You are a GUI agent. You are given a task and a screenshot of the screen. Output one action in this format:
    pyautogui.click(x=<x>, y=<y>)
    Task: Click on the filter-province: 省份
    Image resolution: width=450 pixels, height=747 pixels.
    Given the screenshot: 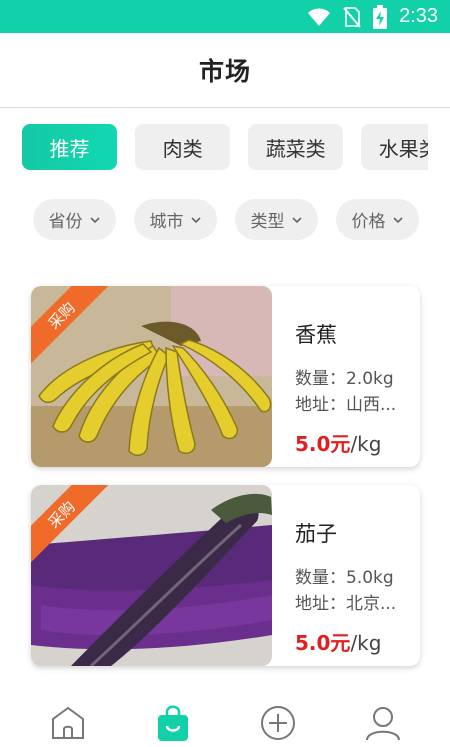 What is the action you would take?
    pyautogui.click(x=74, y=219)
    